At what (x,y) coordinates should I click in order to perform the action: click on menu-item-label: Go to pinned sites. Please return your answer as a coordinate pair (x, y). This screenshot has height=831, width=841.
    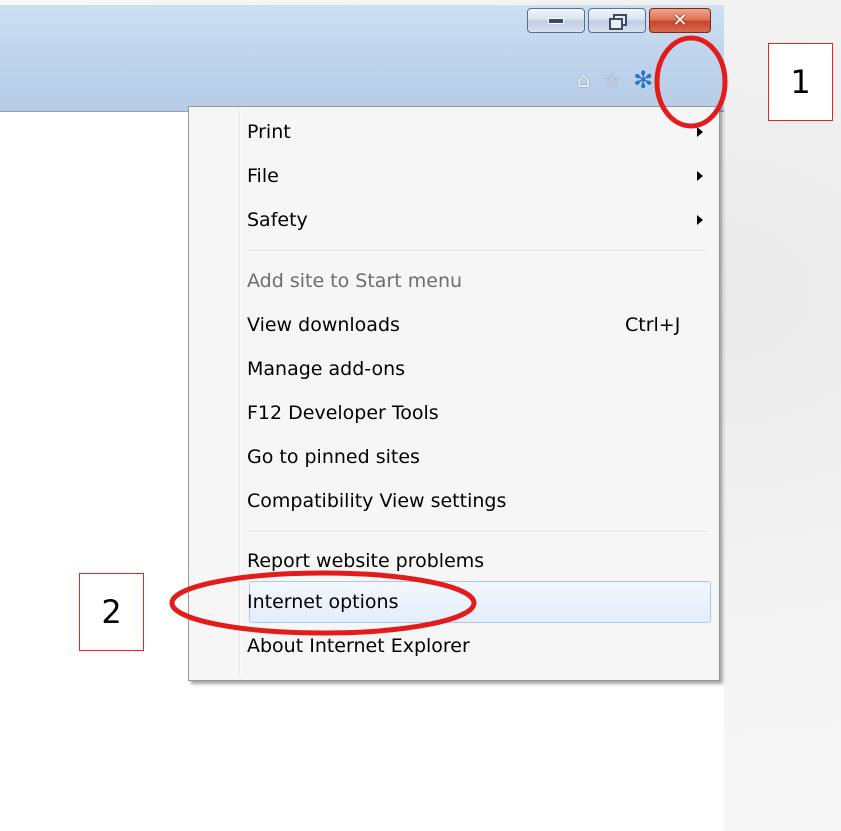
    Looking at the image, I should click on (333, 457).